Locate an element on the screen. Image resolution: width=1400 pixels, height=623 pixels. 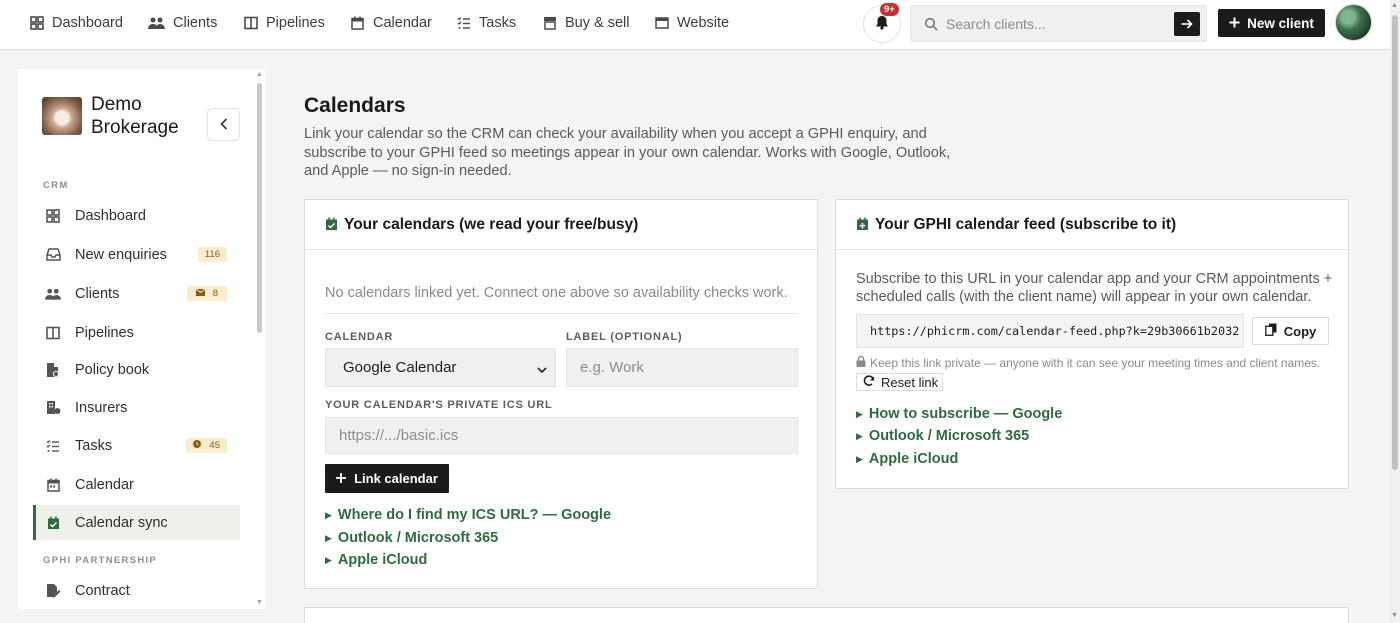
link-text: How to subscribe — Google is located at coordinates (965, 414).